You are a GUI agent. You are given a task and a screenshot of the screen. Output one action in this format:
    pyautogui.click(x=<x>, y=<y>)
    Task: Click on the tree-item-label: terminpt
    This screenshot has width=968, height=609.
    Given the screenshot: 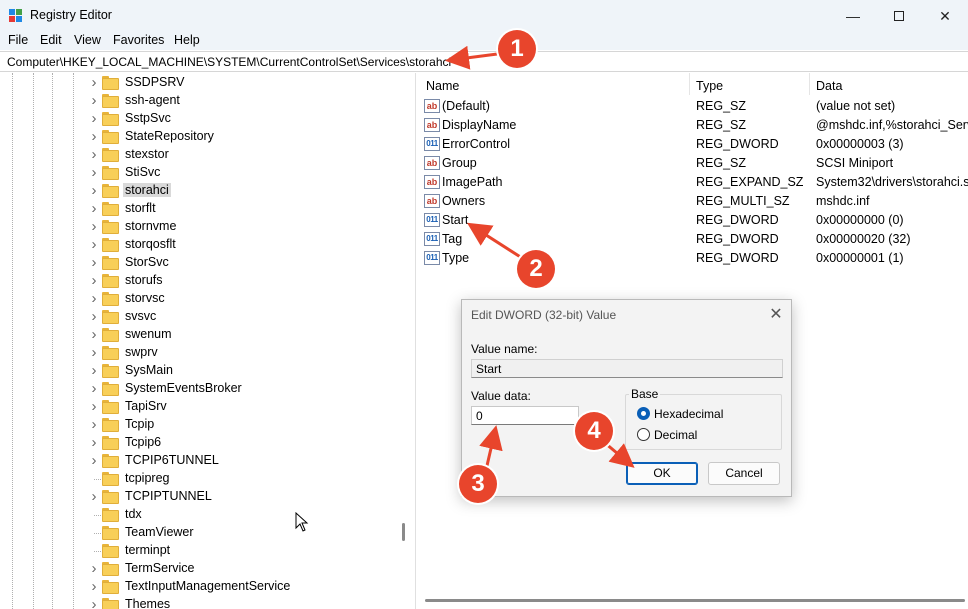 What is the action you would take?
    pyautogui.click(x=147, y=550)
    